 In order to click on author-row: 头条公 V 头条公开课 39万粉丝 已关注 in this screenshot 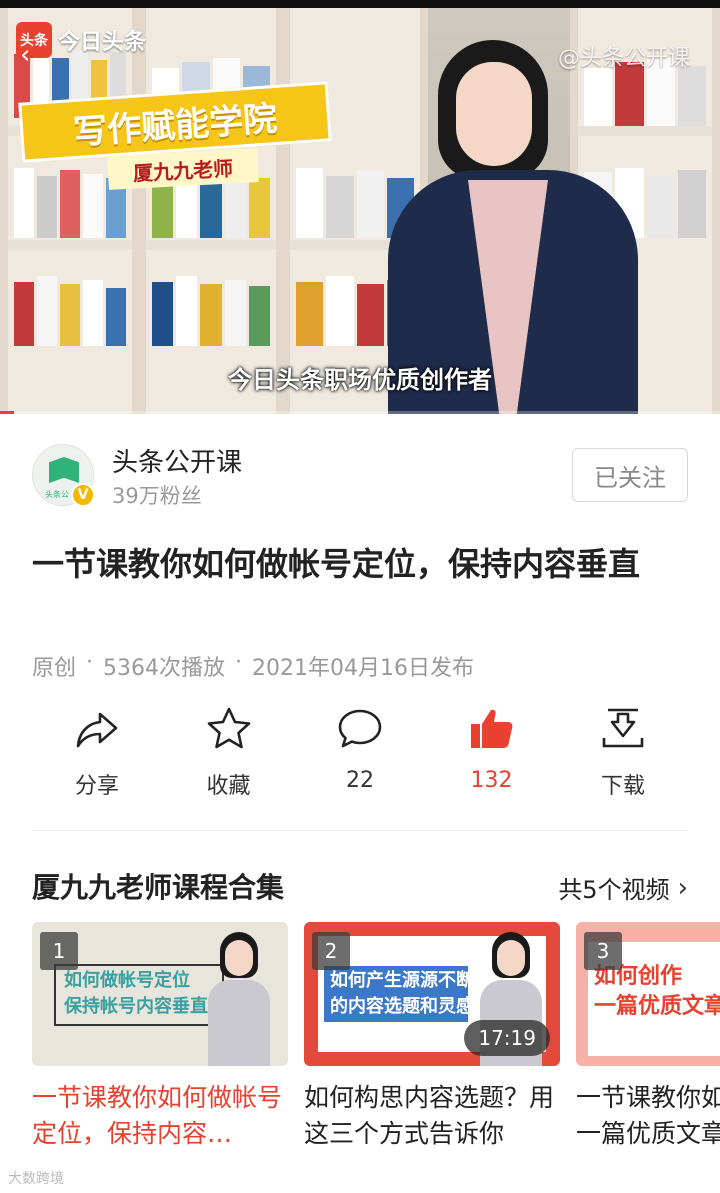, I will do `click(360, 475)`.